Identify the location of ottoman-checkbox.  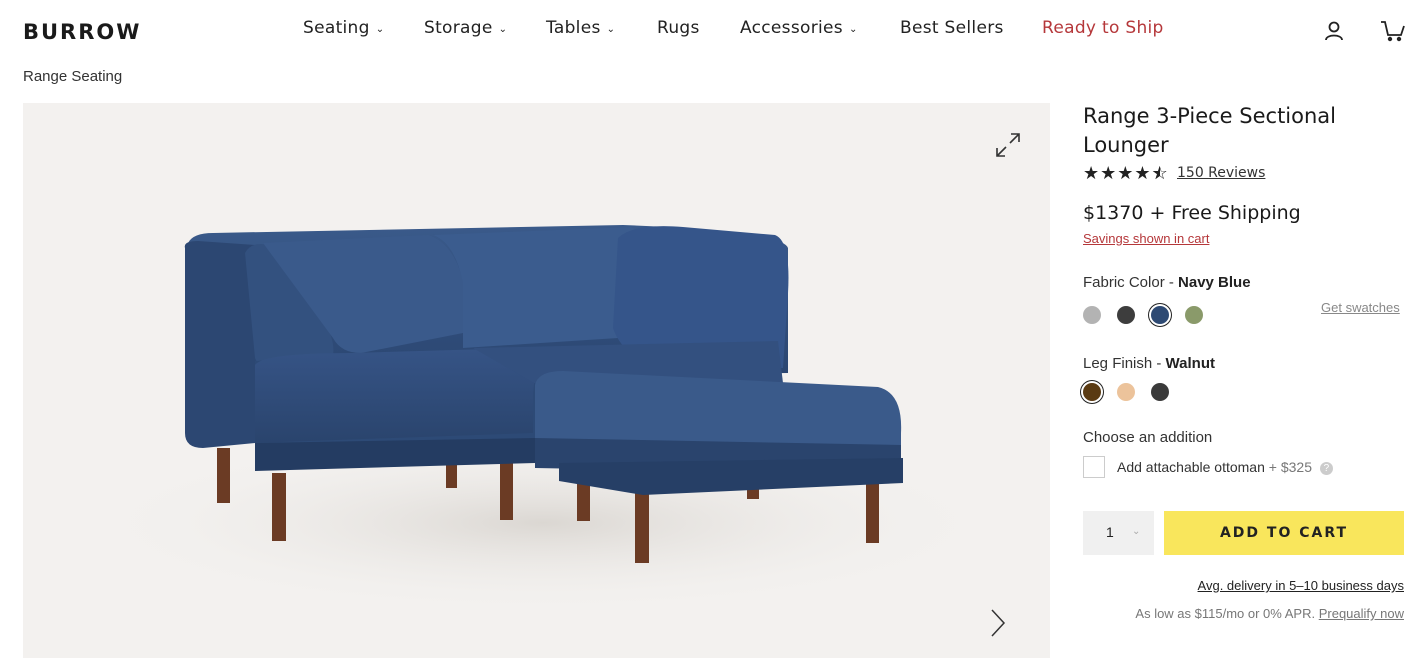
(1094, 467).